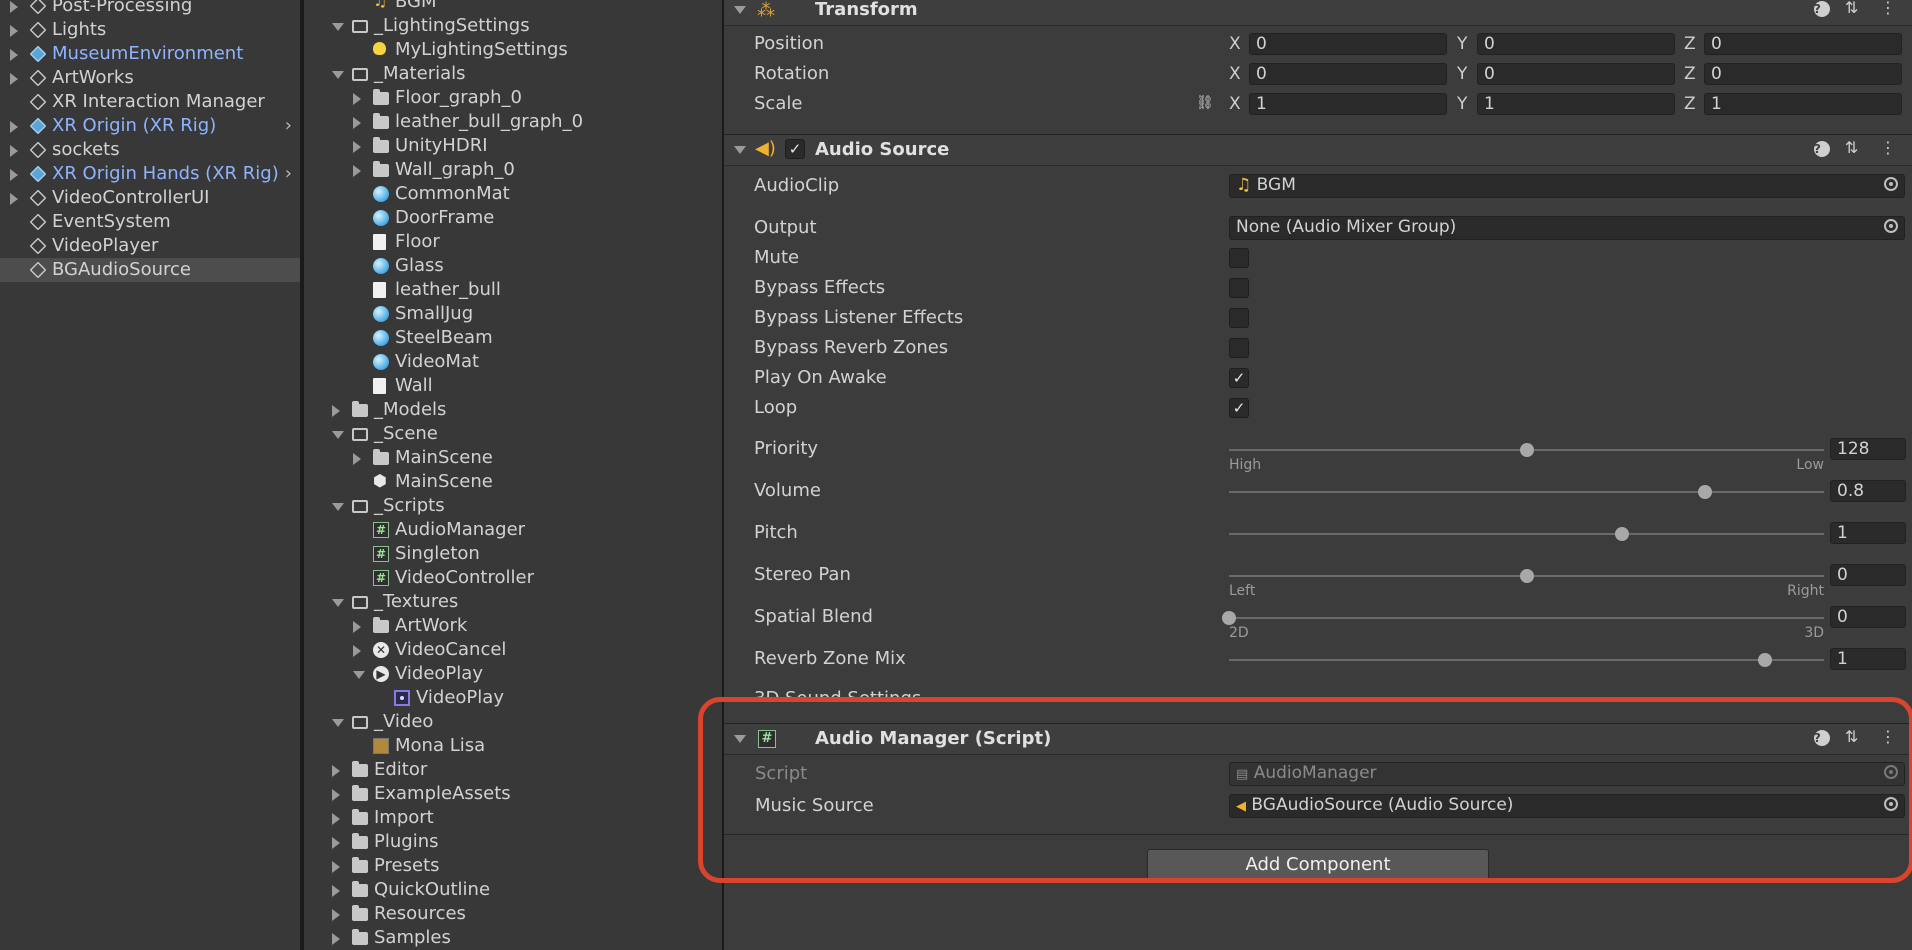 The height and width of the screenshot is (950, 1912). What do you see at coordinates (514, 506) in the screenshot?
I see `project-item: _Scripts` at bounding box center [514, 506].